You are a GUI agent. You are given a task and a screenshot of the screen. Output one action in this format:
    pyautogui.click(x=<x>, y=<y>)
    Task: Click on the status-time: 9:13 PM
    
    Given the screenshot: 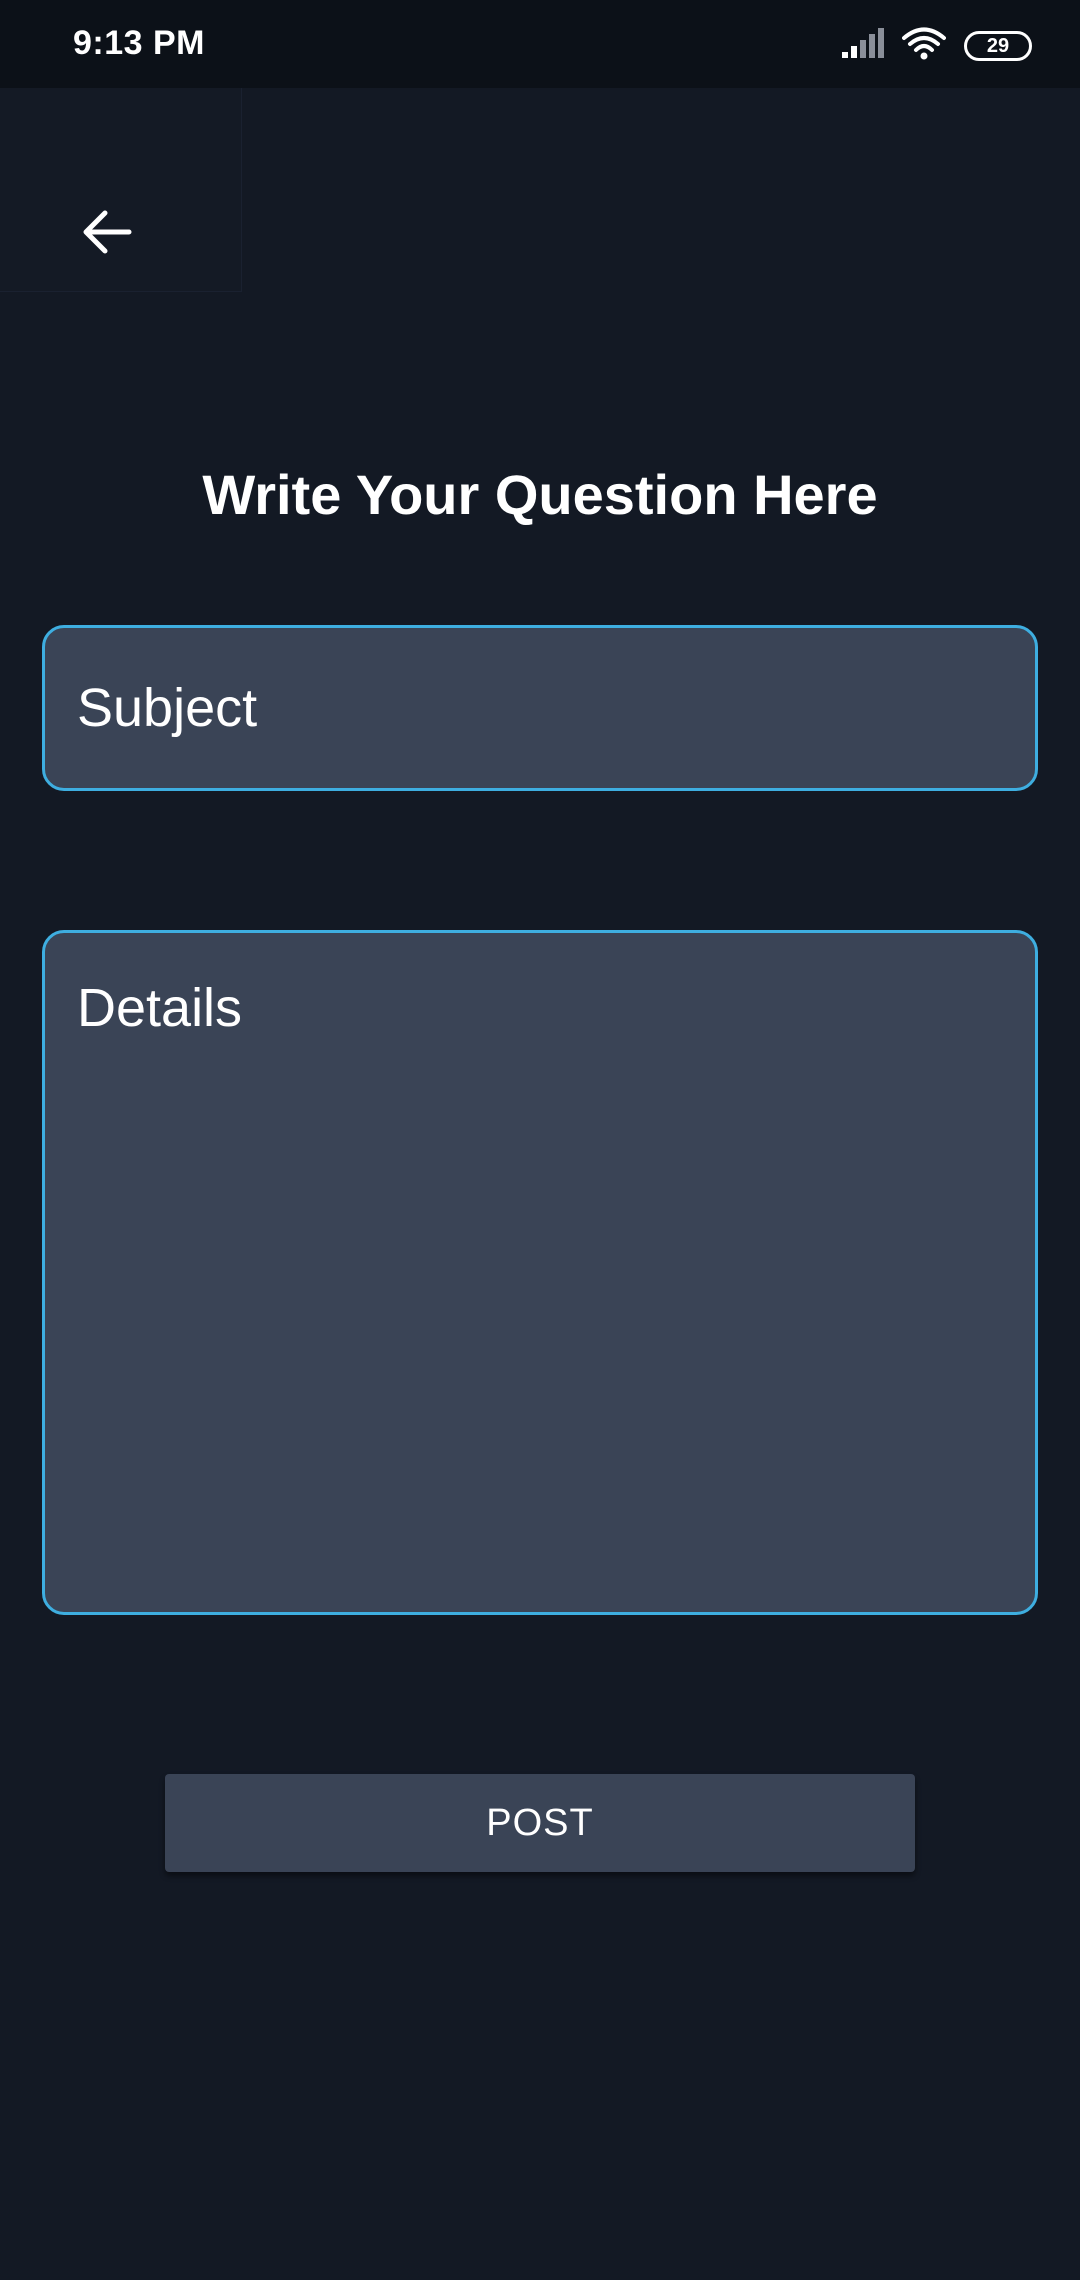 What is the action you would take?
    pyautogui.click(x=139, y=43)
    